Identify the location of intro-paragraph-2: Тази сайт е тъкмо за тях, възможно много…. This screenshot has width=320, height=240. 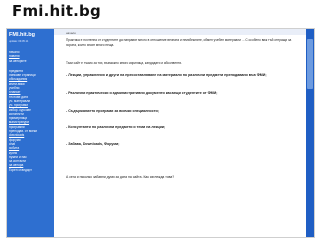
(124, 63).